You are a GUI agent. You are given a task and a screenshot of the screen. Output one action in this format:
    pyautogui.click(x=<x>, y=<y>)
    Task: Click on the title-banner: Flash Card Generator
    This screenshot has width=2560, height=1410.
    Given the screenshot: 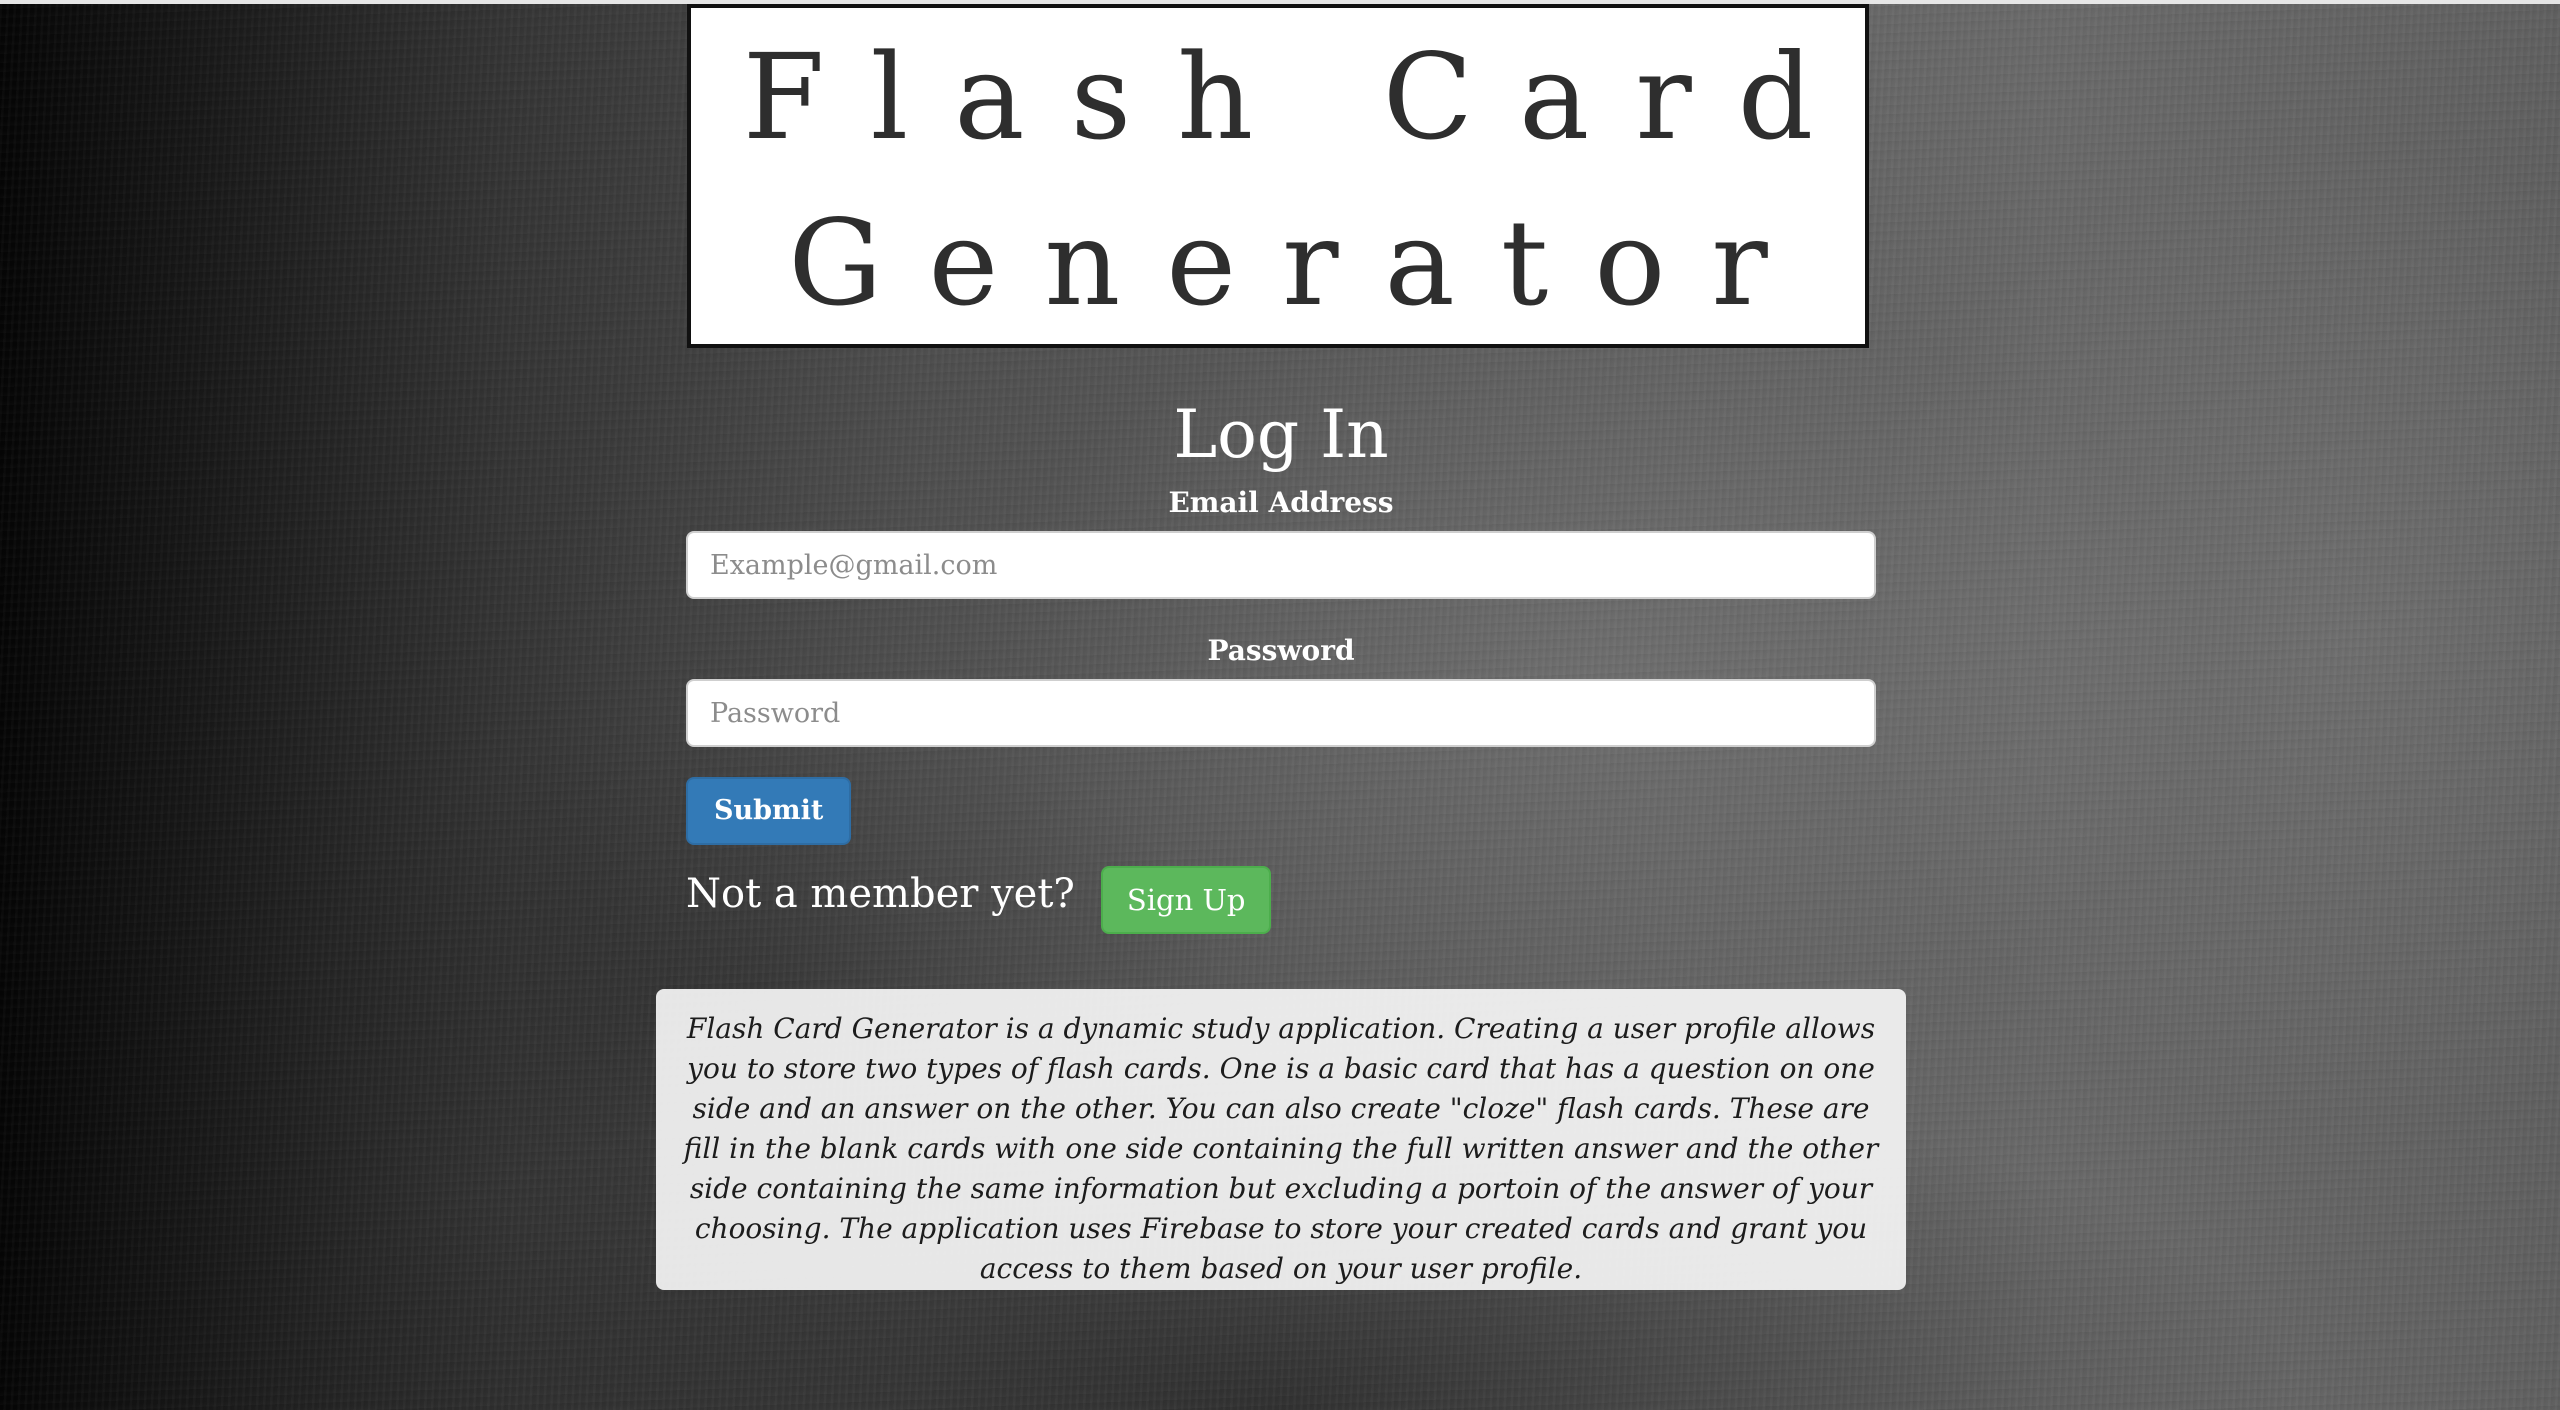 What is the action you would take?
    pyautogui.click(x=1278, y=176)
    